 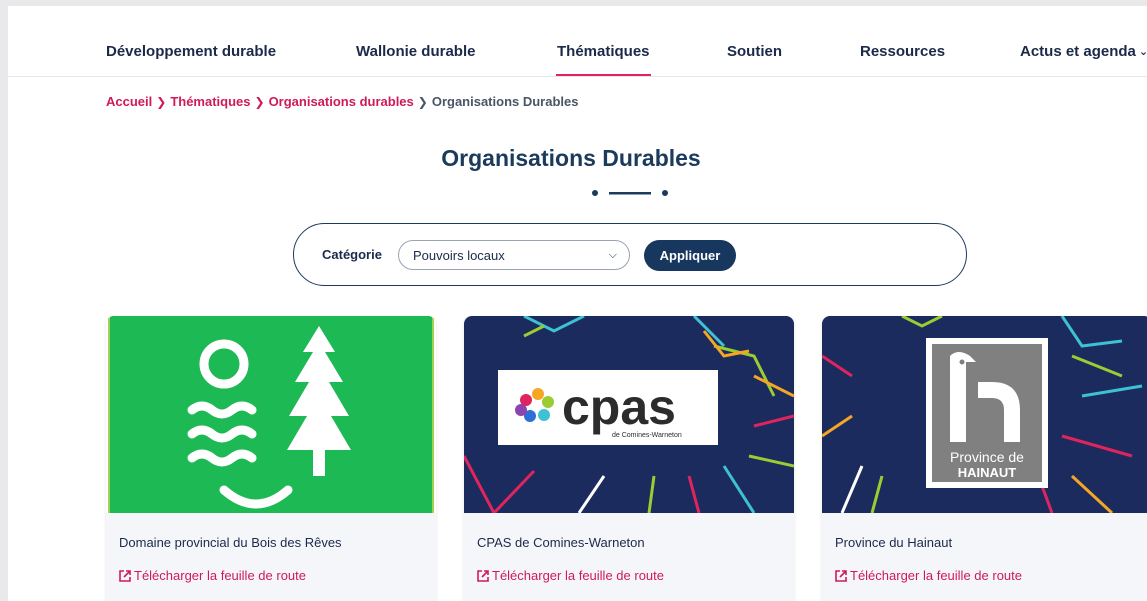 What do you see at coordinates (571, 158) in the screenshot?
I see `page-title: Organisations Durables` at bounding box center [571, 158].